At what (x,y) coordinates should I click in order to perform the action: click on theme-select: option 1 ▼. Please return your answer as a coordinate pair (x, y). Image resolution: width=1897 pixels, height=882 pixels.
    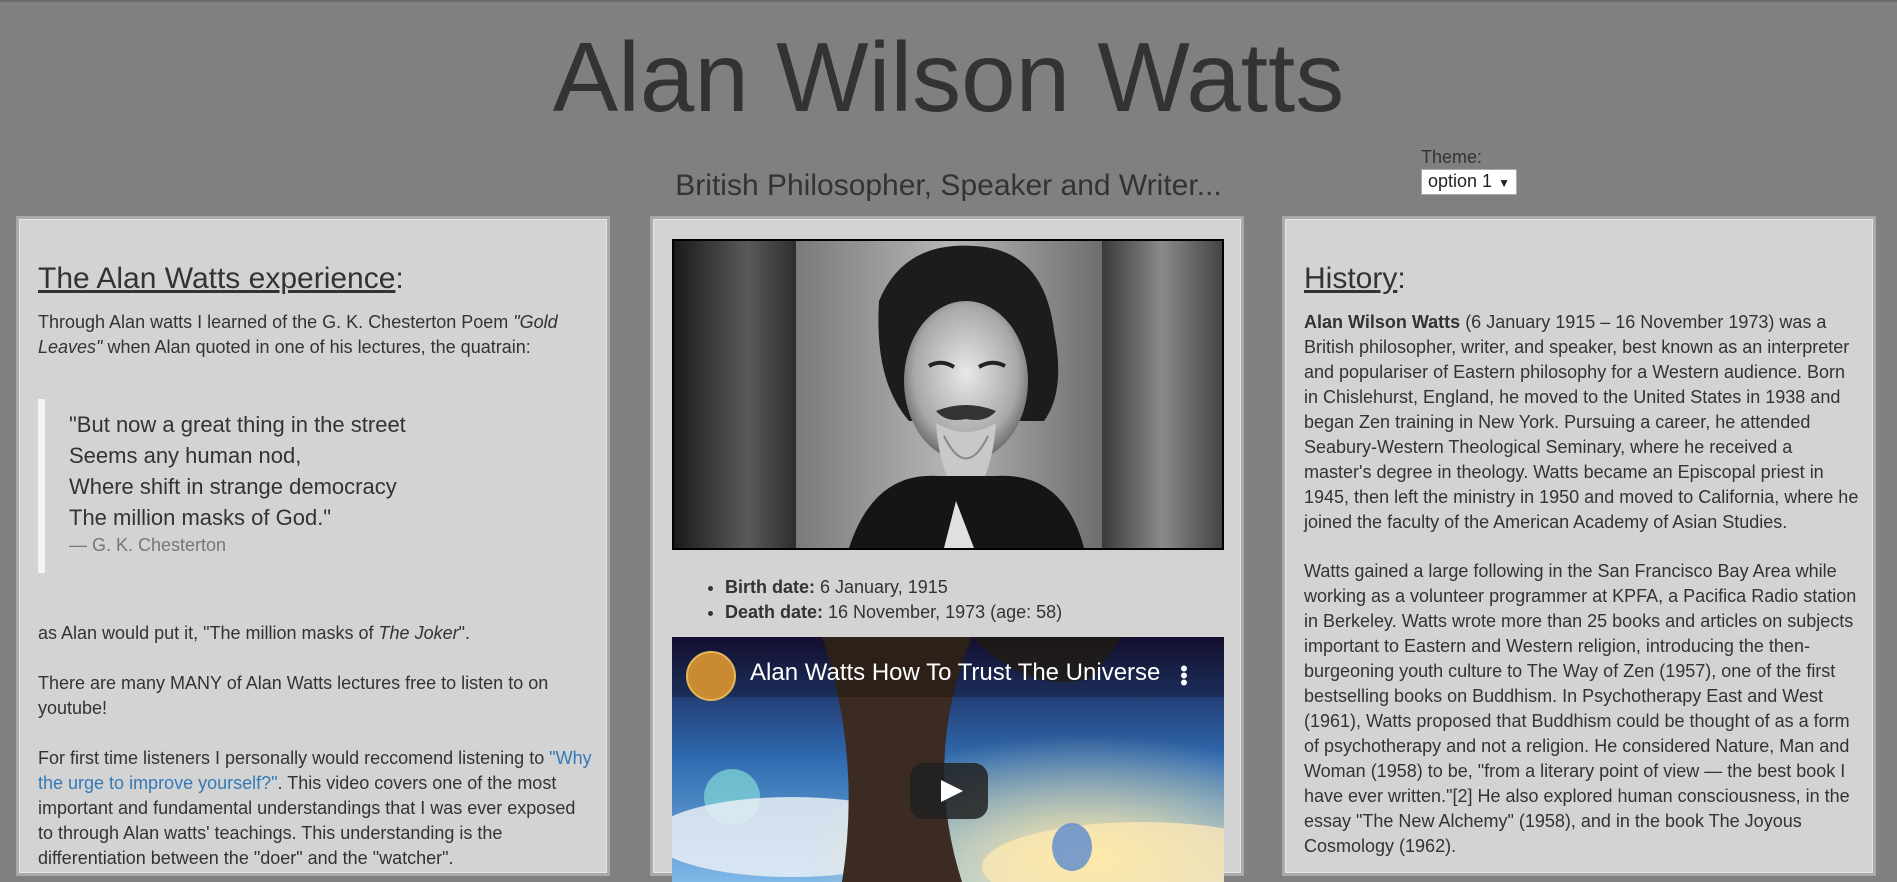
    Looking at the image, I should click on (1469, 182).